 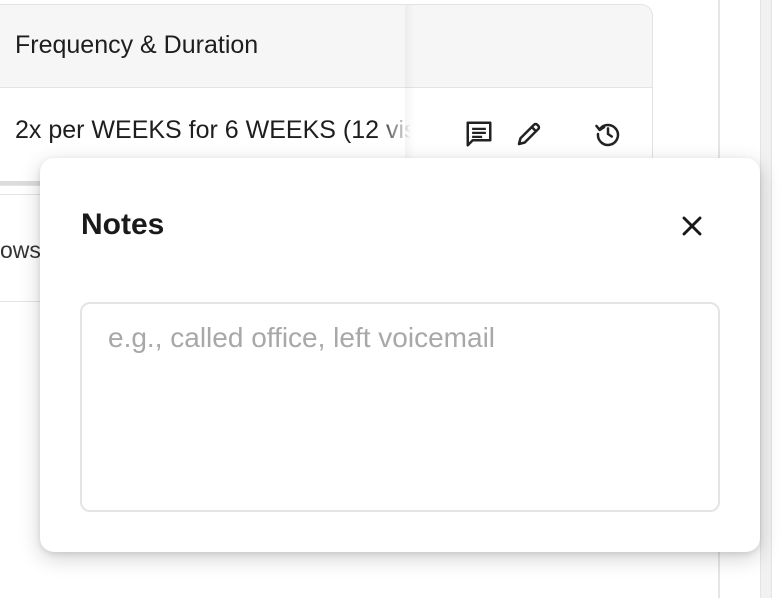 I want to click on close-icon, so click(x=692, y=226).